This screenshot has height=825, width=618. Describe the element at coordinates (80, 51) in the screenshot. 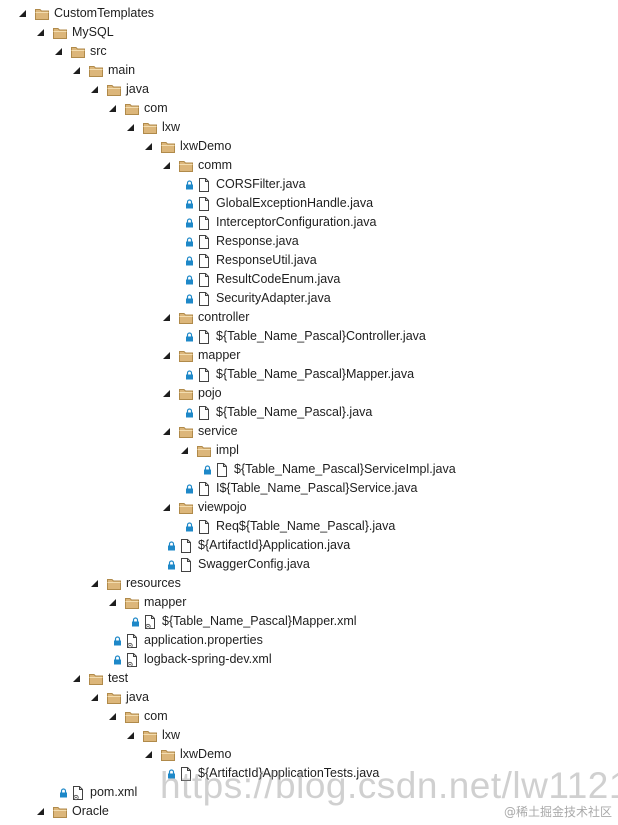

I see `tree-folder-item: src` at that location.